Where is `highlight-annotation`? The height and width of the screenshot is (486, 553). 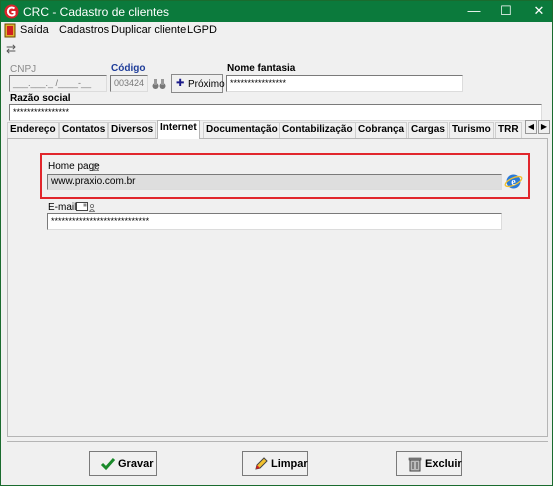
highlight-annotation is located at coordinates (285, 176).